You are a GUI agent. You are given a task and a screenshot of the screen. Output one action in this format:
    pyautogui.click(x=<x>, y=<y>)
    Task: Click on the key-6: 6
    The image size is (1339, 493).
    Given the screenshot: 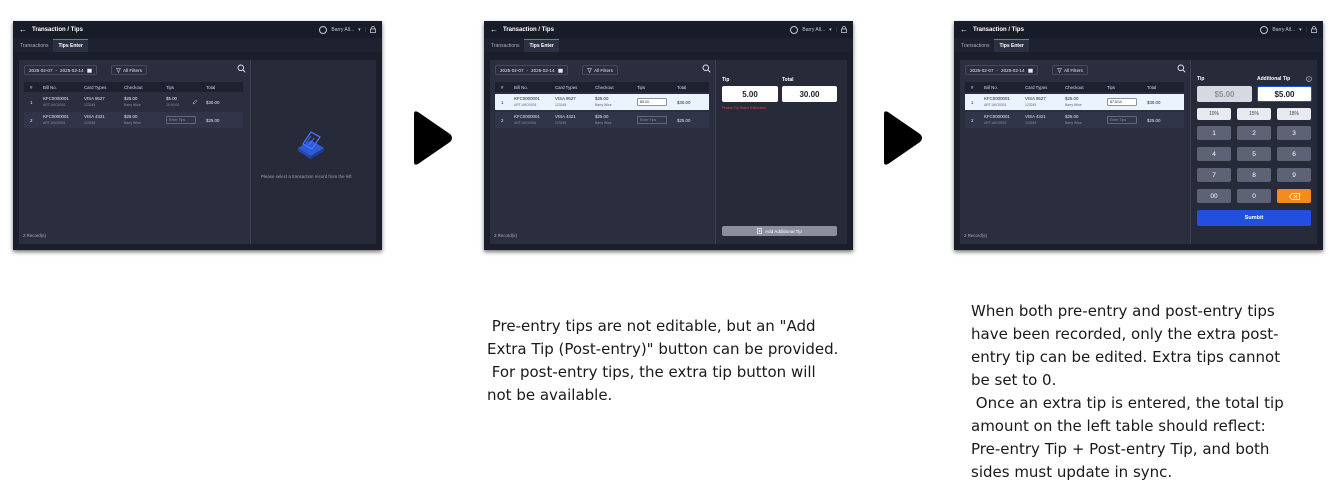 What is the action you would take?
    pyautogui.click(x=1294, y=154)
    